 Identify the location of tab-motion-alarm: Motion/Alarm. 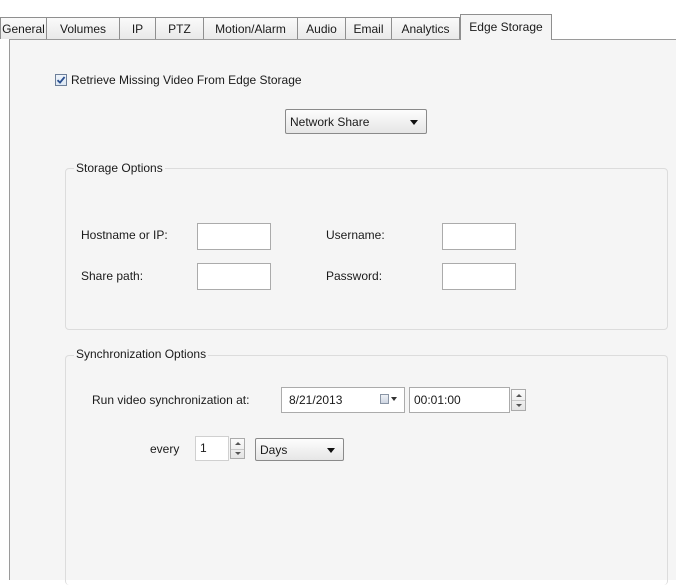
(250, 28).